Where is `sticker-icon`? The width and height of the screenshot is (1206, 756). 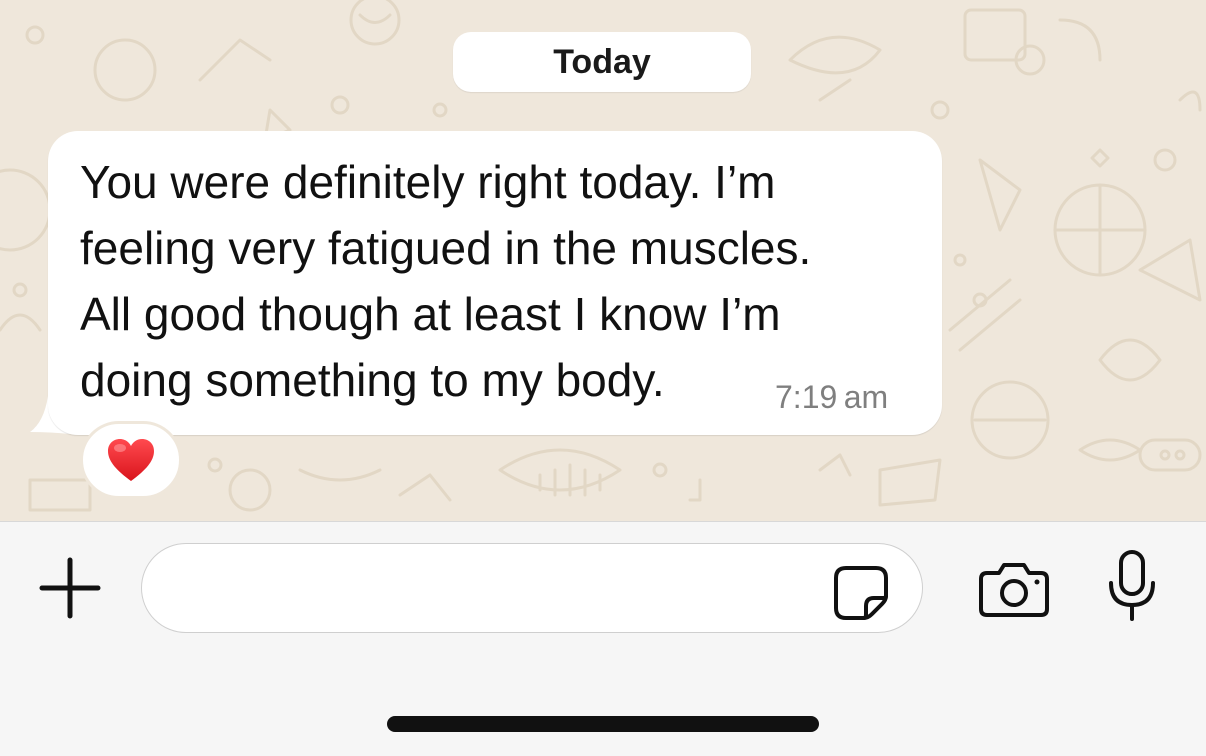 sticker-icon is located at coordinates (861, 593).